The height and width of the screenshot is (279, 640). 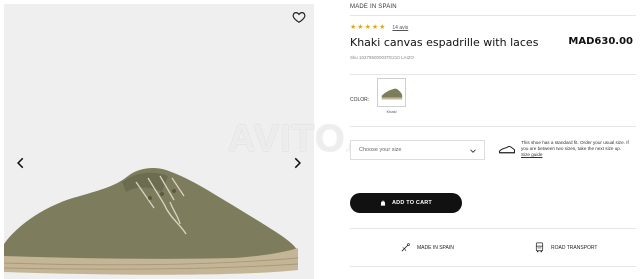 What do you see at coordinates (382, 57) in the screenshot?
I see `product-sku: Sku 10278500003TE210 LAIZO` at bounding box center [382, 57].